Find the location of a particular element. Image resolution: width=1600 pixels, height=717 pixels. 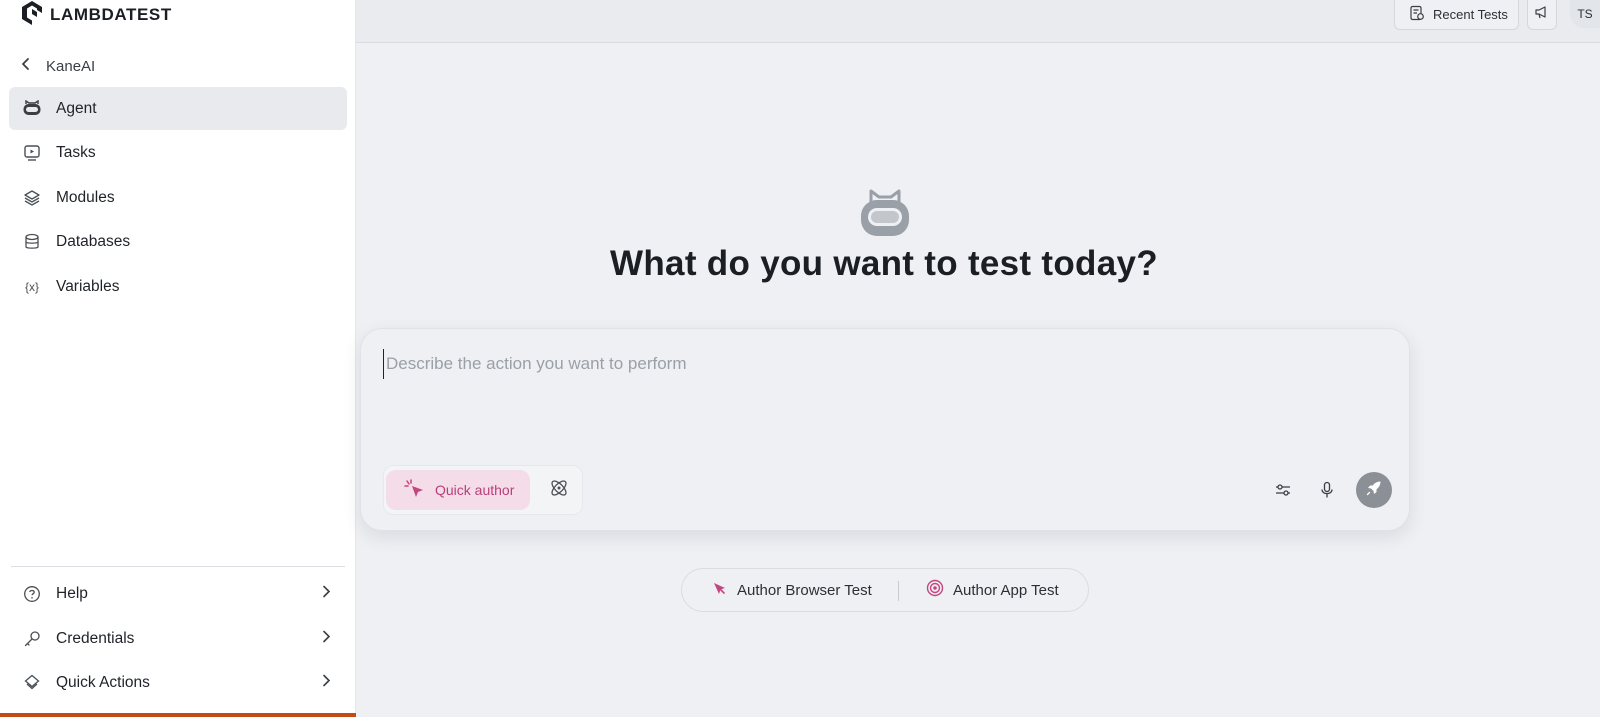

back-to-kaneai: KaneAI is located at coordinates (57, 66).